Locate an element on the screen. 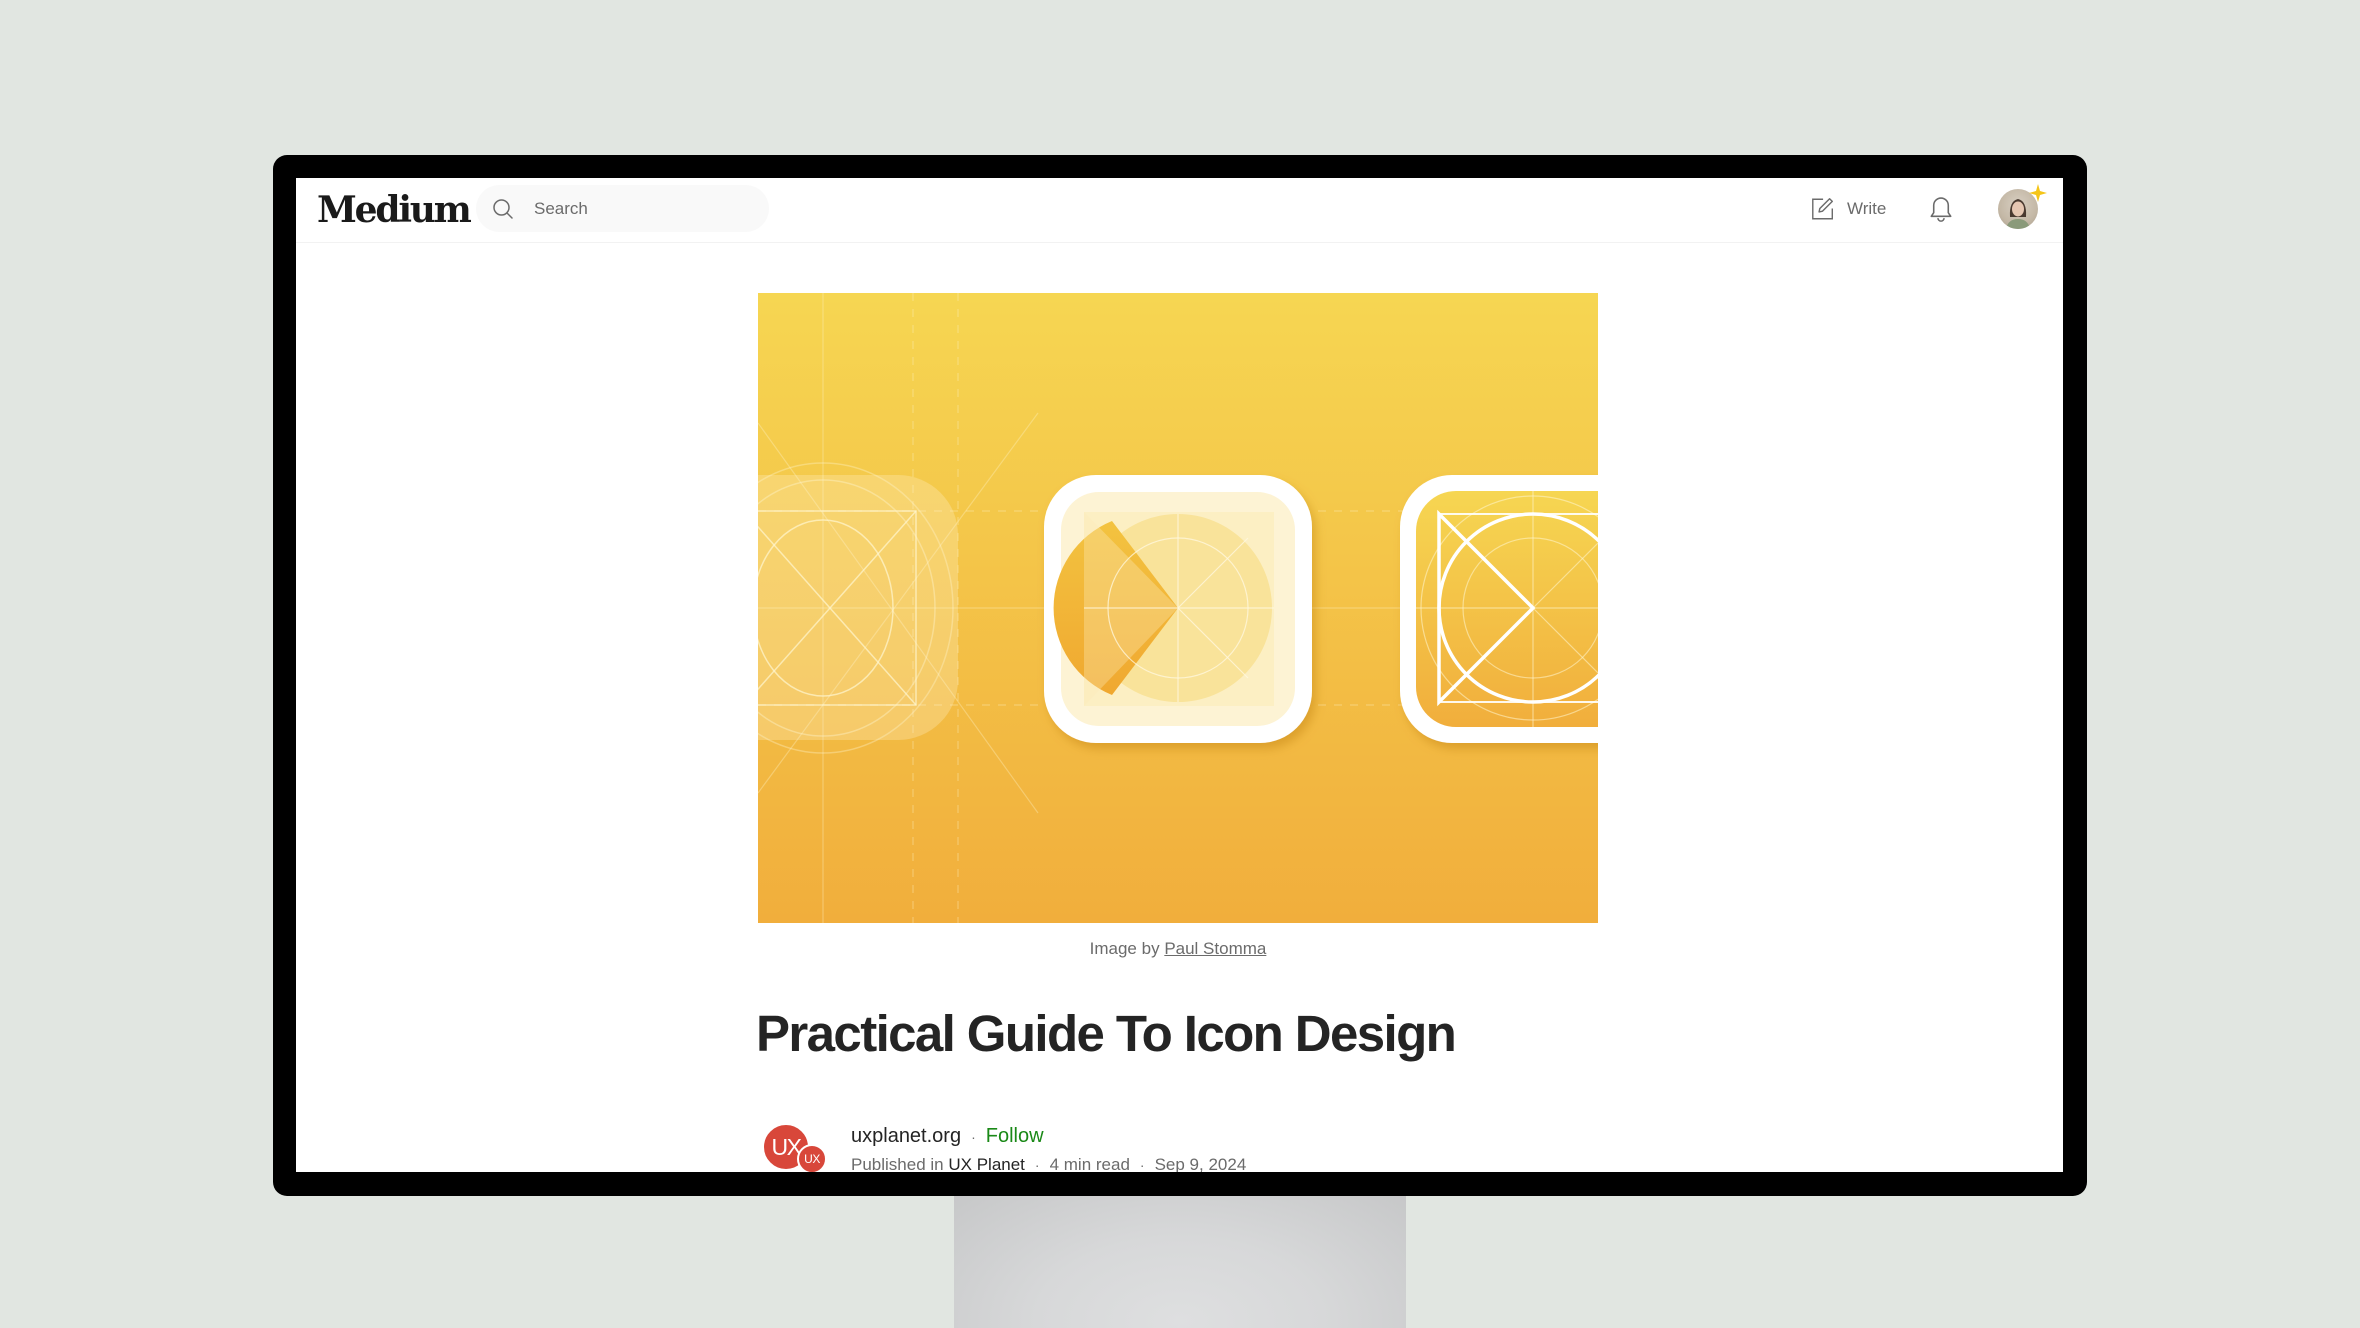 This screenshot has width=2360, height=1328. pencil-square-icon is located at coordinates (1822, 209).